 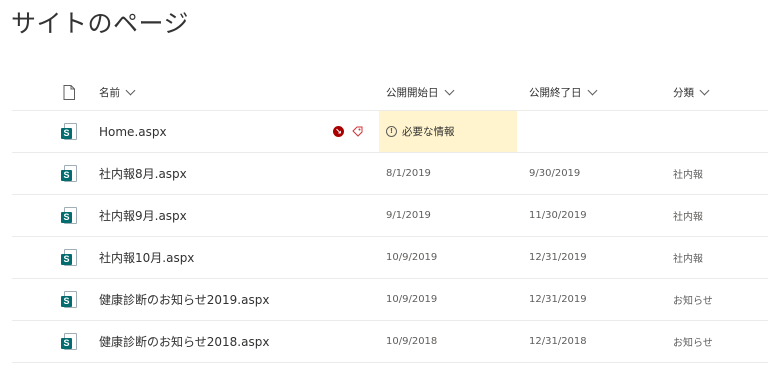 I want to click on document-icon, so click(x=69, y=92).